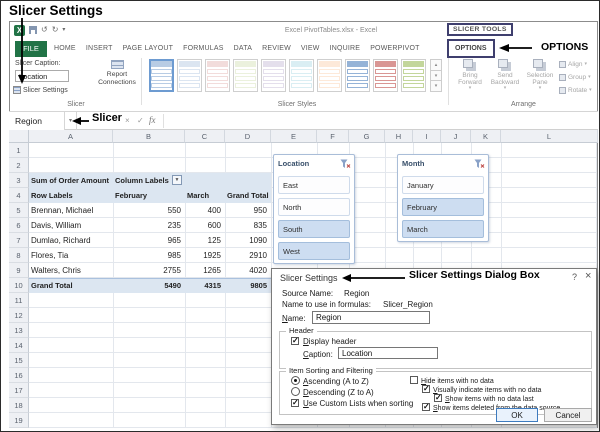 This screenshot has height=432, width=600. Describe the element at coordinates (174, 210) in the screenshot. I see `pivot-cell: 550` at that location.